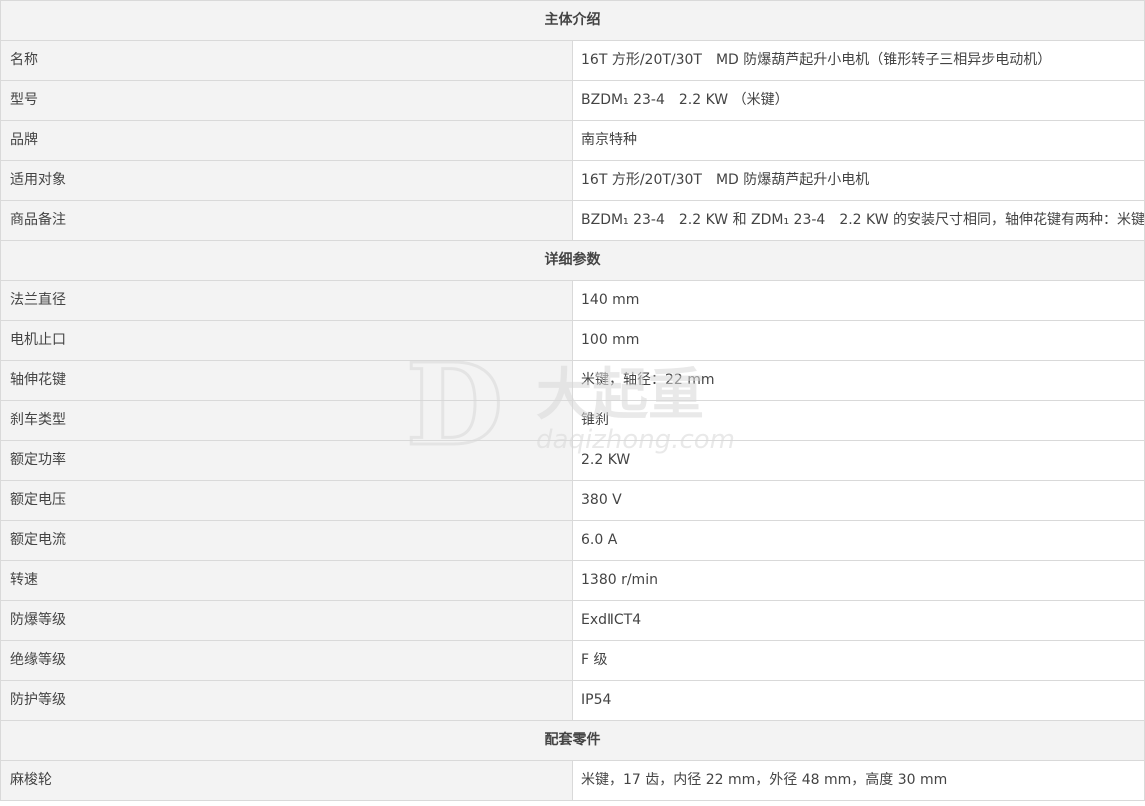  Describe the element at coordinates (286, 180) in the screenshot. I see `row-label: 适用对象` at that location.